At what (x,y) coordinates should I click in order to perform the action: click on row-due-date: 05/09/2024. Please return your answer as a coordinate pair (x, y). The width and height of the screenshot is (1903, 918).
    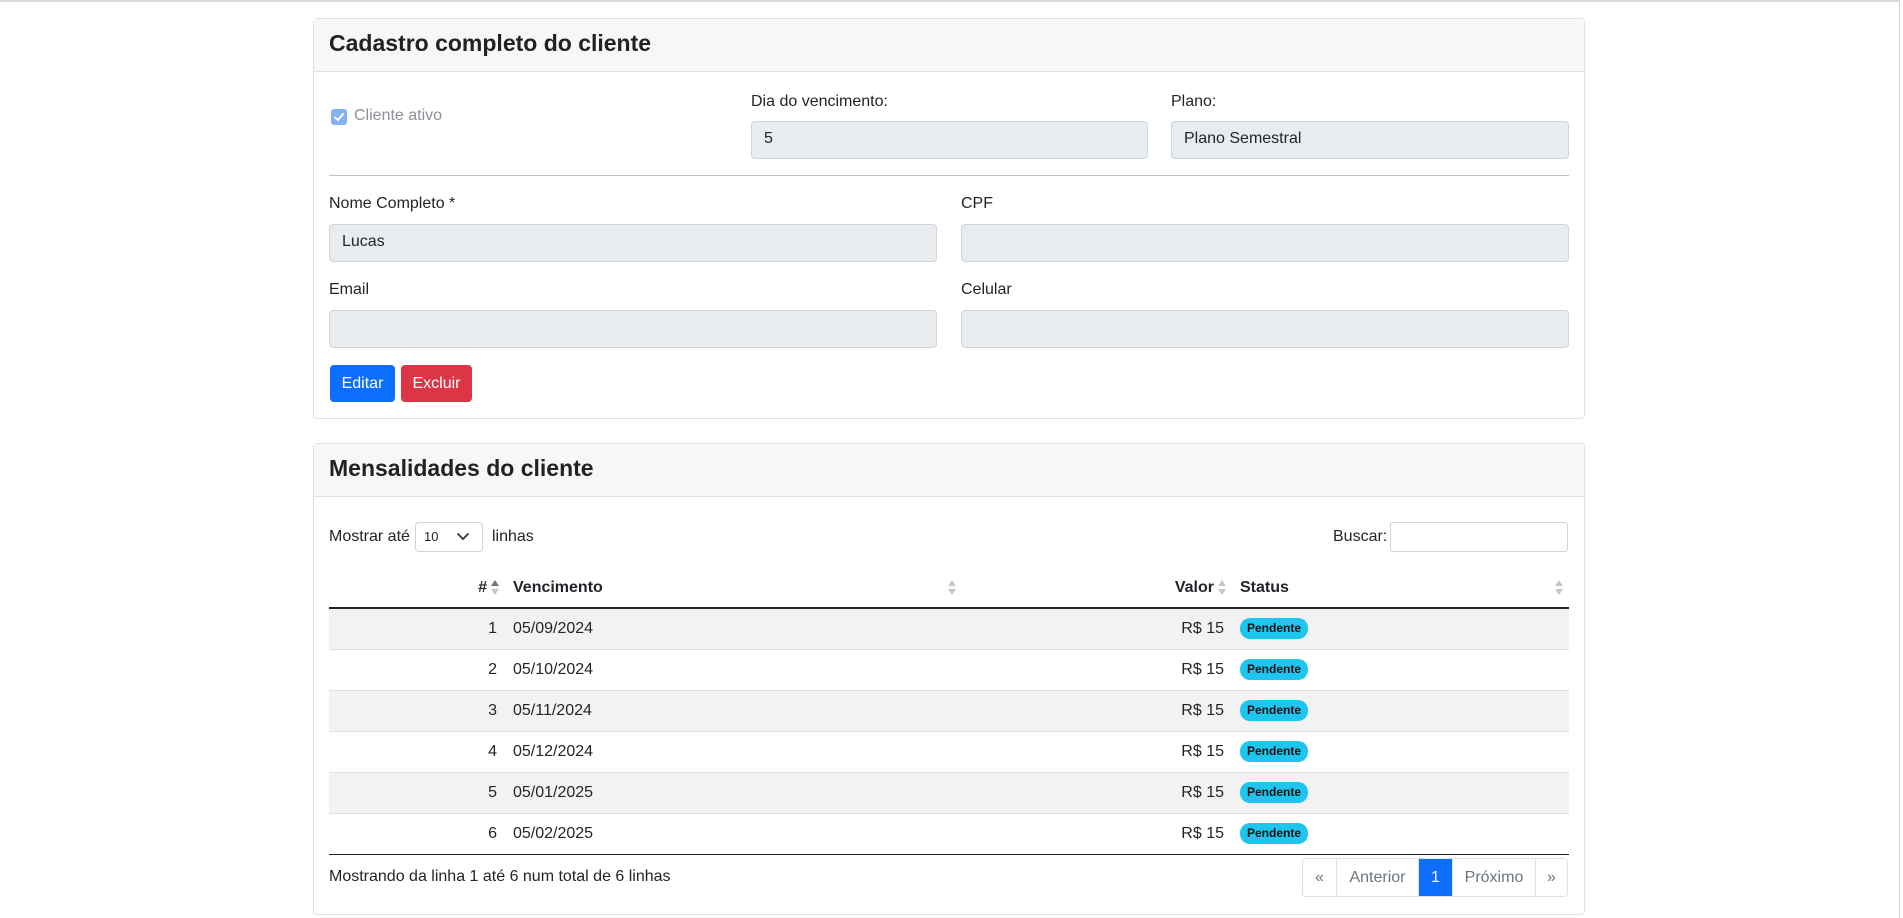
    Looking at the image, I should click on (733, 629).